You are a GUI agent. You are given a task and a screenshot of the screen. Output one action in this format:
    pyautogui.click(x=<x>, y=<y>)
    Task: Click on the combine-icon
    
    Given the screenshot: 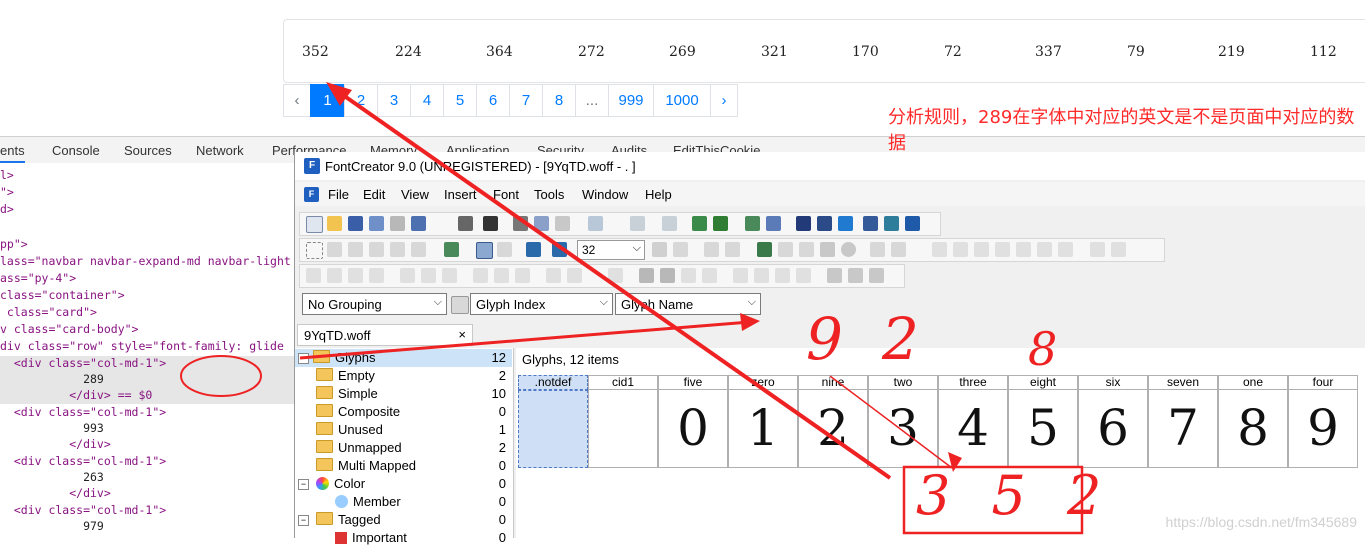 What is the action you would take?
    pyautogui.click(x=313, y=275)
    